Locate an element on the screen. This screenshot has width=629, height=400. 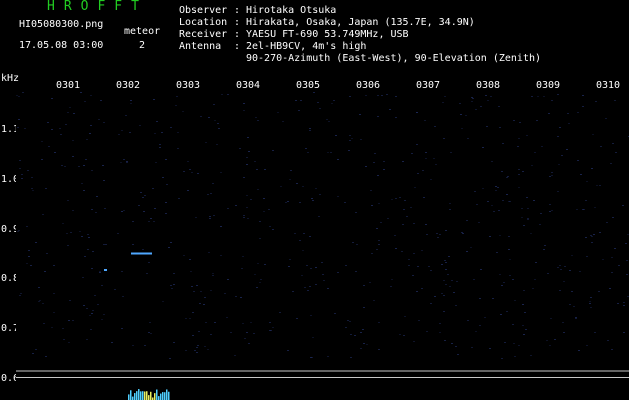
x-tick-label: 0301 is located at coordinates (68, 85).